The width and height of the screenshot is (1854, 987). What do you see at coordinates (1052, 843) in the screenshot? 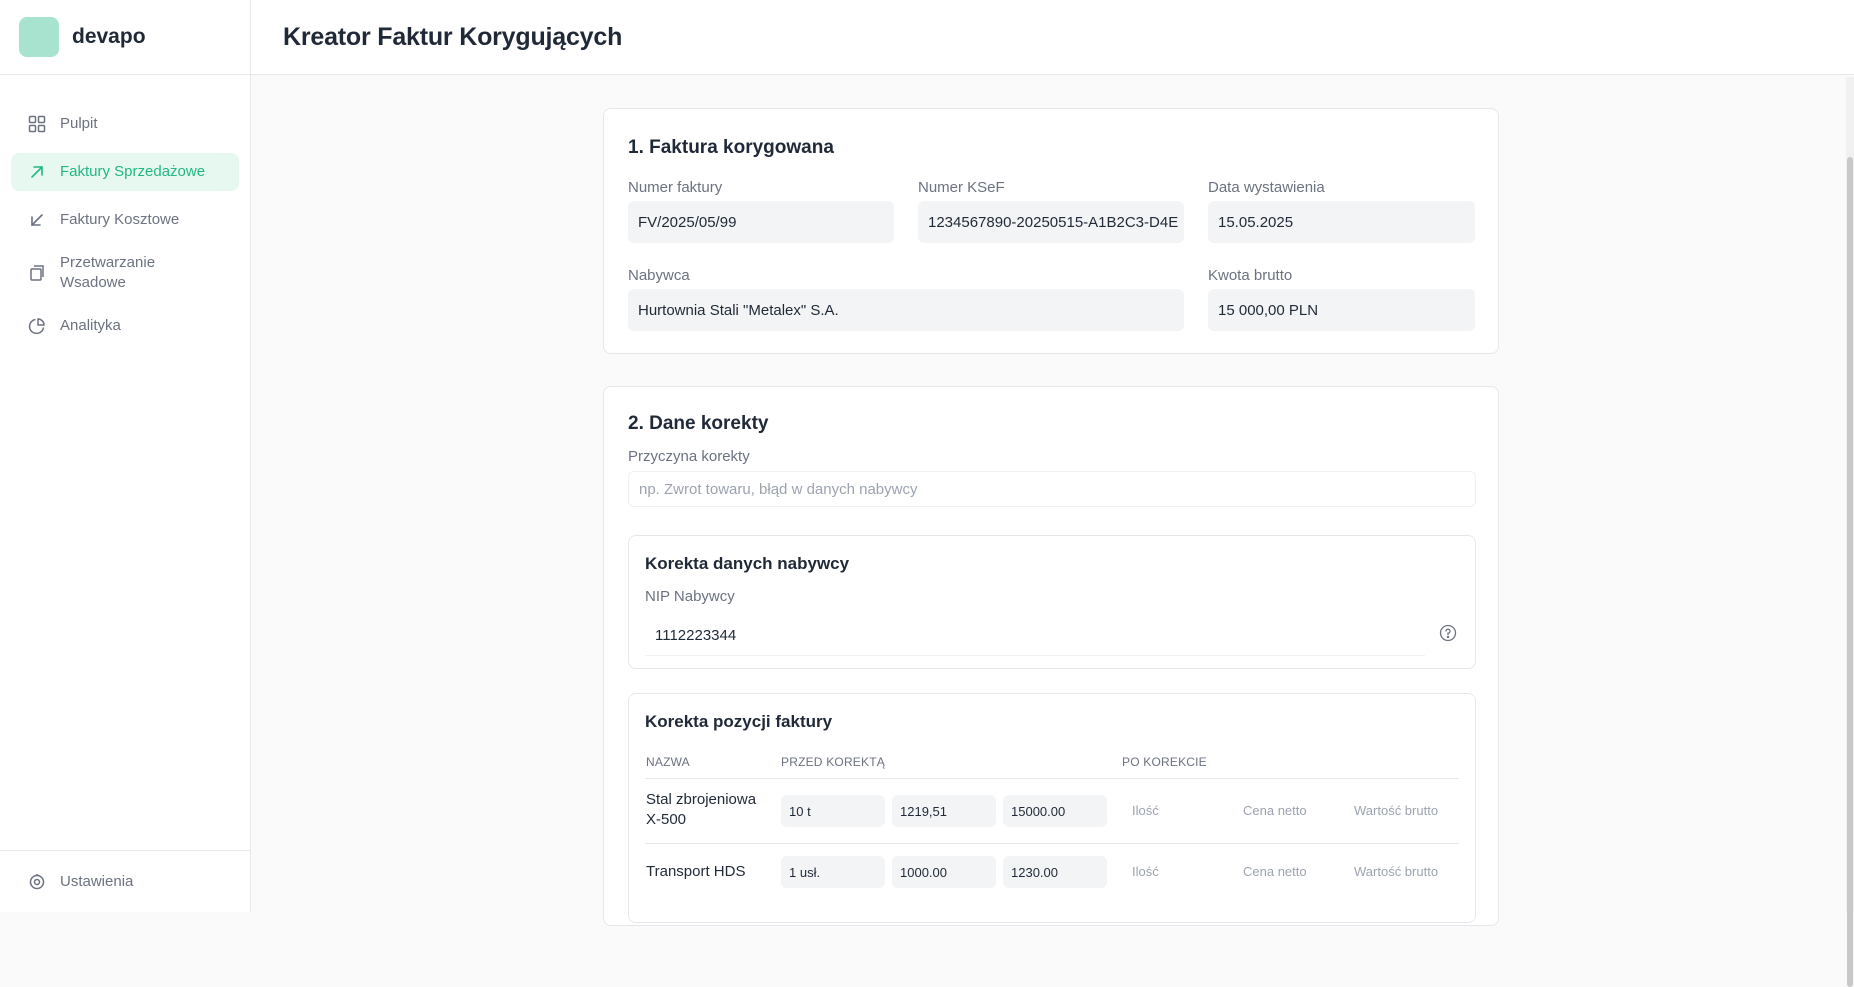
I see `row-divider` at bounding box center [1052, 843].